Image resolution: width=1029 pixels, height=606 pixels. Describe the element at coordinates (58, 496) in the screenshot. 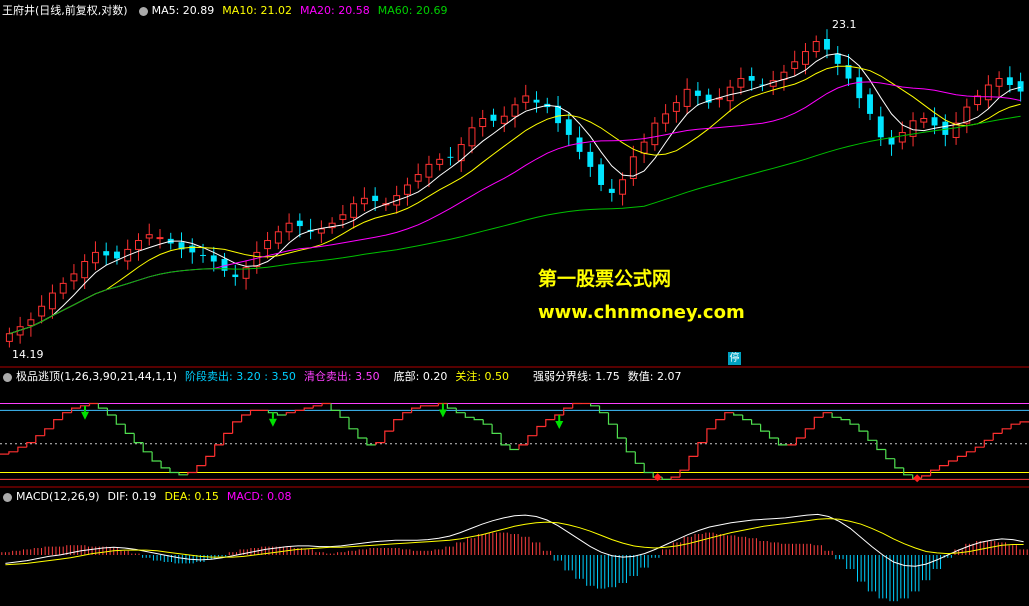

I see `macd-name: MACD(12,26,9)` at that location.